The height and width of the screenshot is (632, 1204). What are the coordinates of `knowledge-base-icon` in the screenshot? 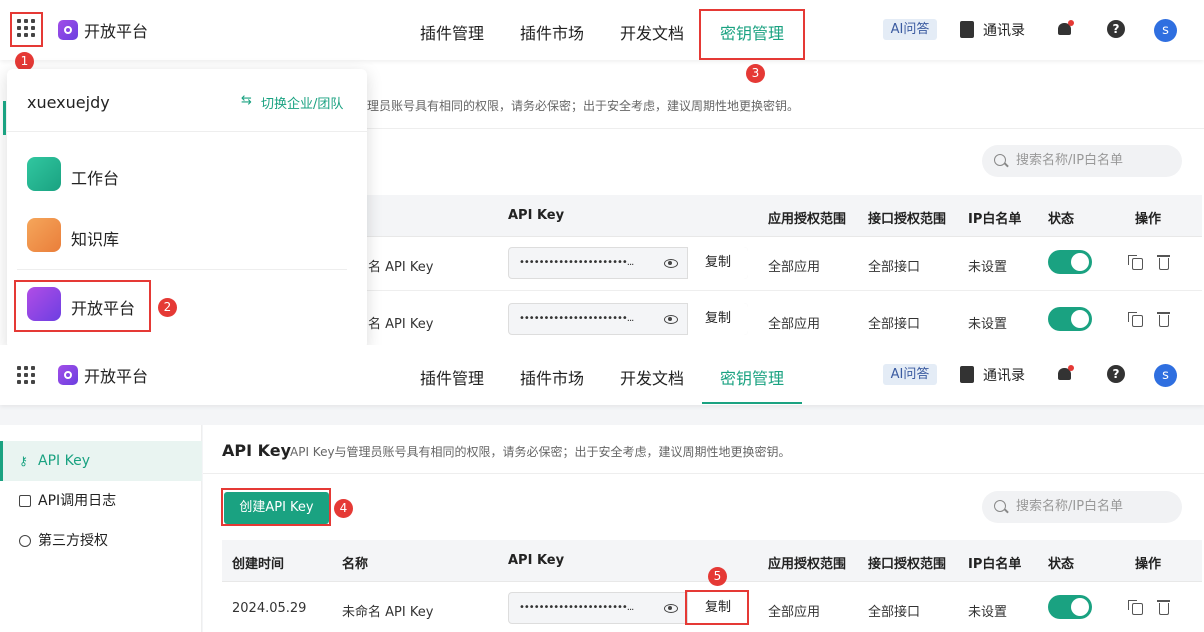 It's located at (44, 235).